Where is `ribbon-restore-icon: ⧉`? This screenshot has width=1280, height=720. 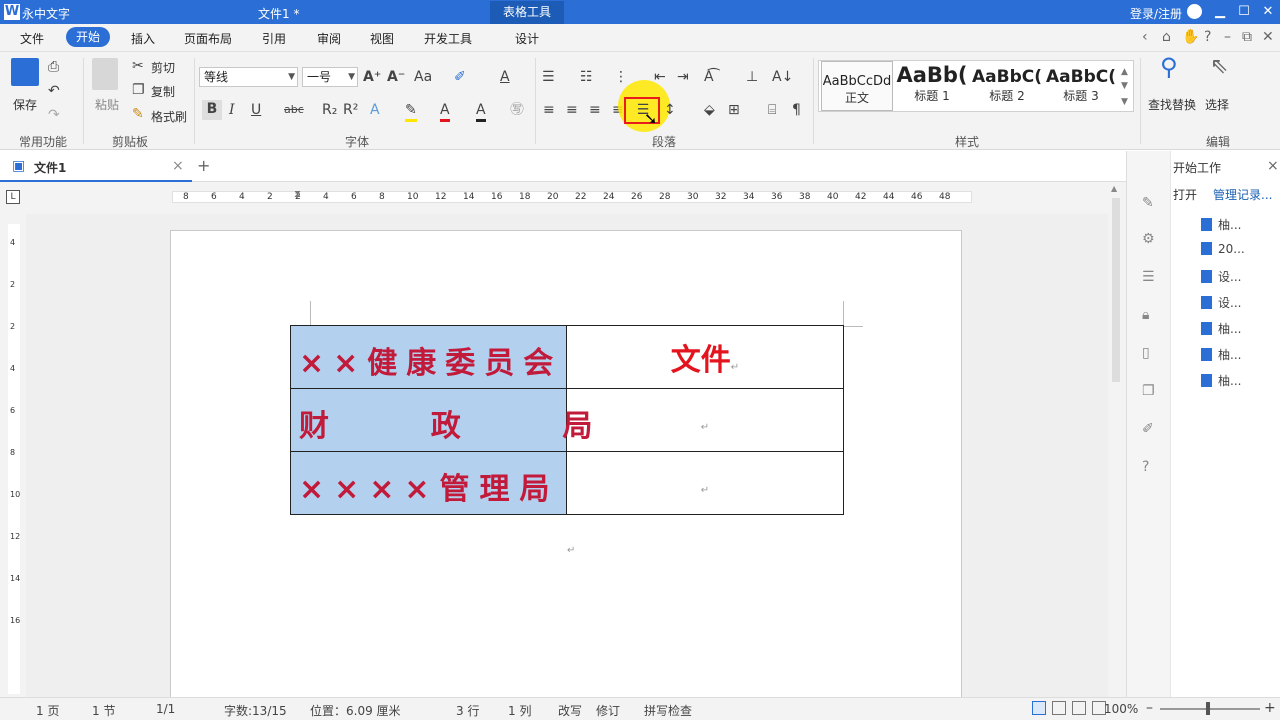 ribbon-restore-icon: ⧉ is located at coordinates (1247, 37).